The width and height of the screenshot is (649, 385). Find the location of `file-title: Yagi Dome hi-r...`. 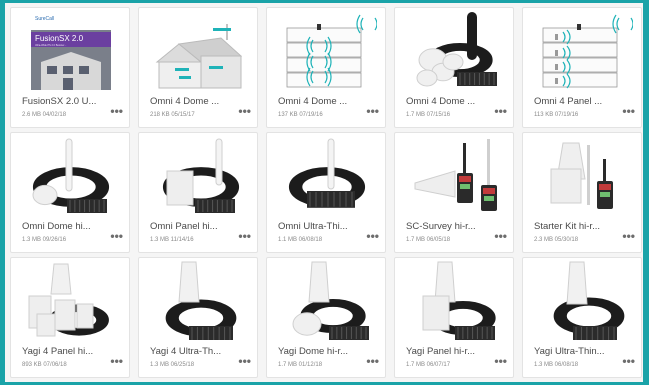

file-title: Yagi Dome hi-r... is located at coordinates (328, 351).